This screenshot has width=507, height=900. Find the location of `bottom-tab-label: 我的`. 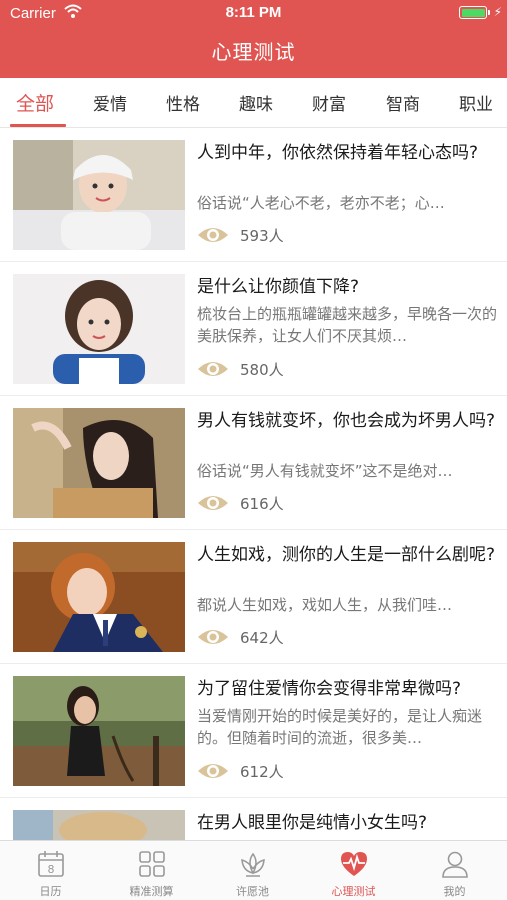

bottom-tab-label: 我的 is located at coordinates (454, 891).